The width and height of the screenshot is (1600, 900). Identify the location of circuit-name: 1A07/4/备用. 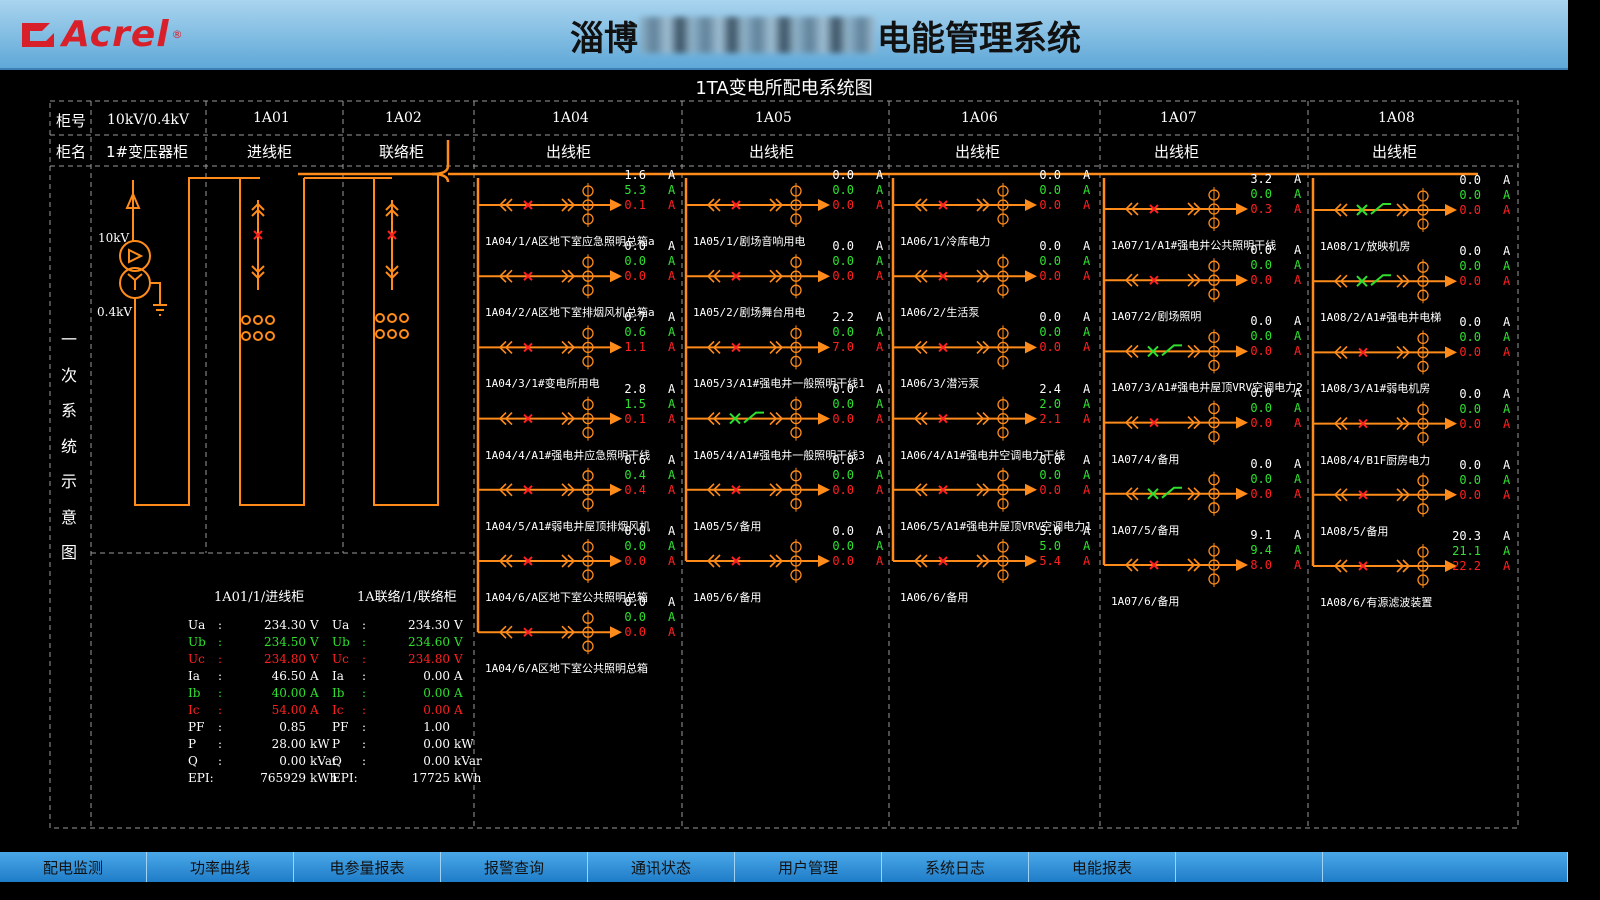
(1145, 459).